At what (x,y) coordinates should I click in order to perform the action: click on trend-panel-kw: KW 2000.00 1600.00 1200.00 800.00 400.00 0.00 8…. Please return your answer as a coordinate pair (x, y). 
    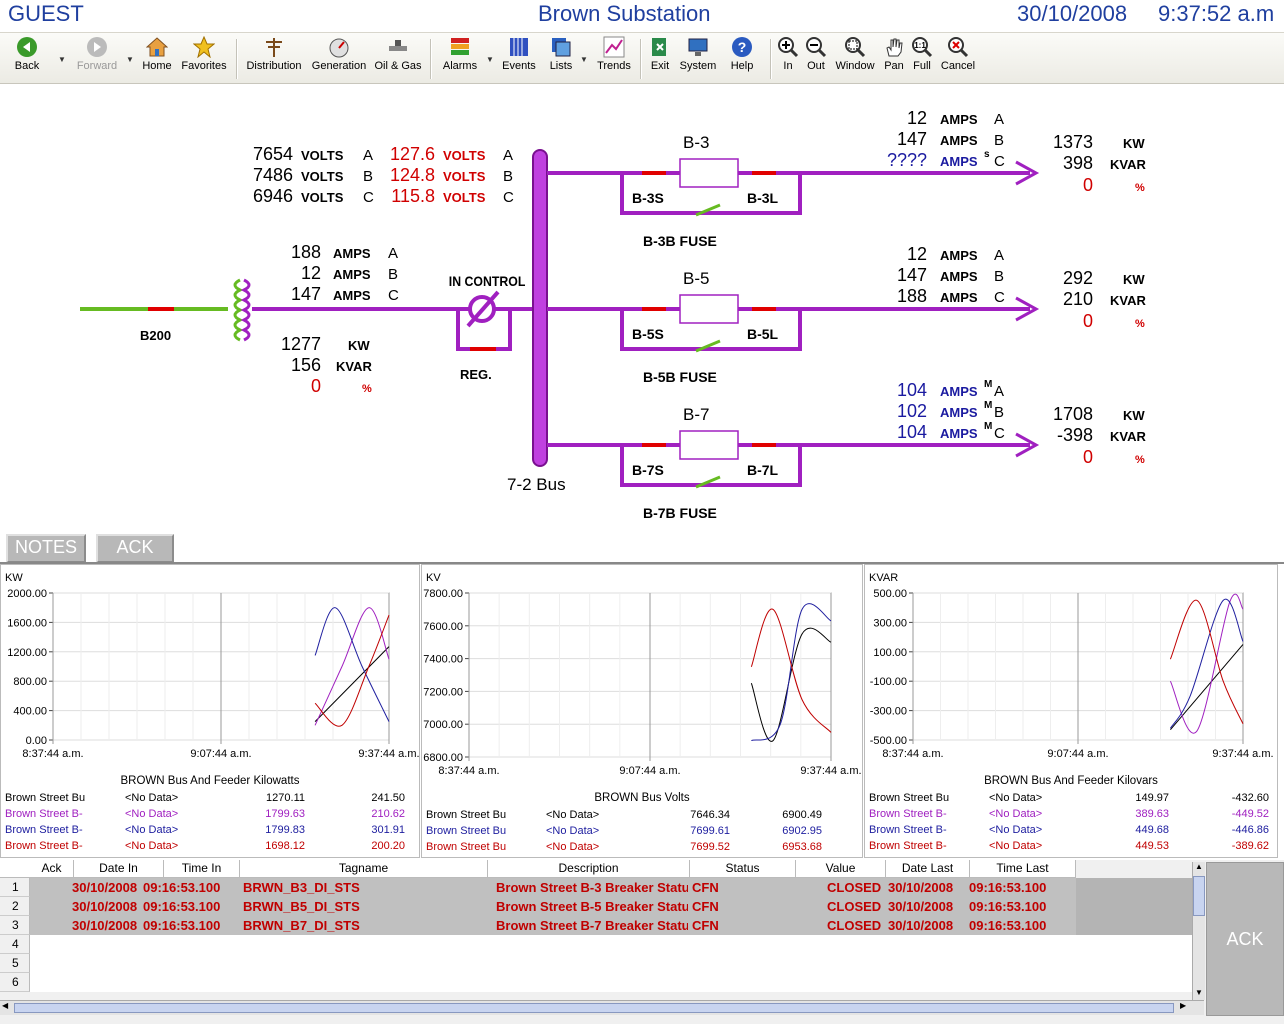
    Looking at the image, I should click on (210, 711).